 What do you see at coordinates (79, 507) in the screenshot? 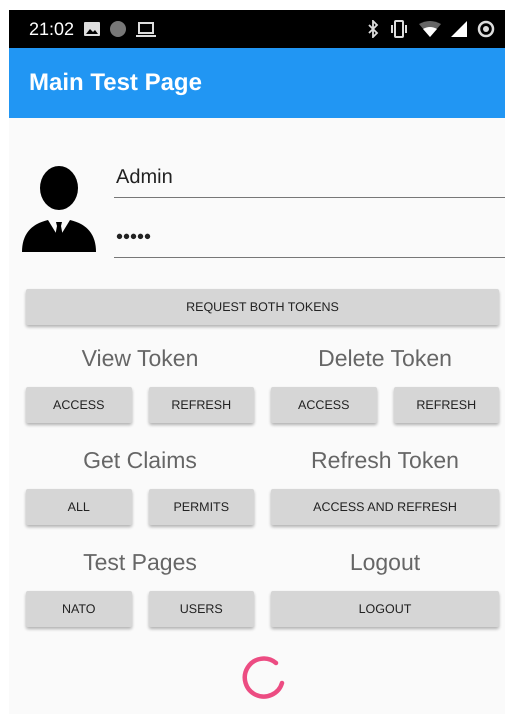
I see `action-button: ALL` at bounding box center [79, 507].